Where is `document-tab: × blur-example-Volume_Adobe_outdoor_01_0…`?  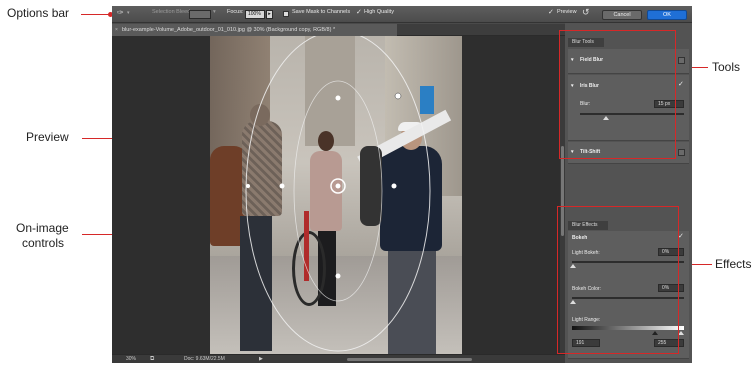
document-tab: × blur-example-Volume_Adobe_outdoor_01_0… is located at coordinates (254, 30).